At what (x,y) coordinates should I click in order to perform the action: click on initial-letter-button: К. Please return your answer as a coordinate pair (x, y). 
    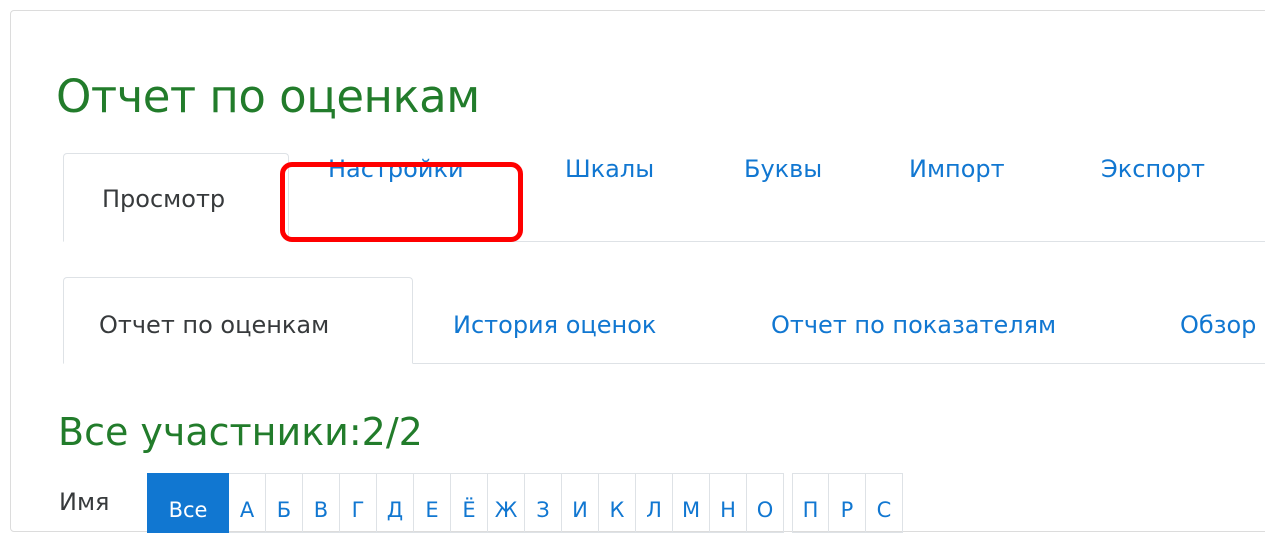
    Looking at the image, I should click on (617, 503).